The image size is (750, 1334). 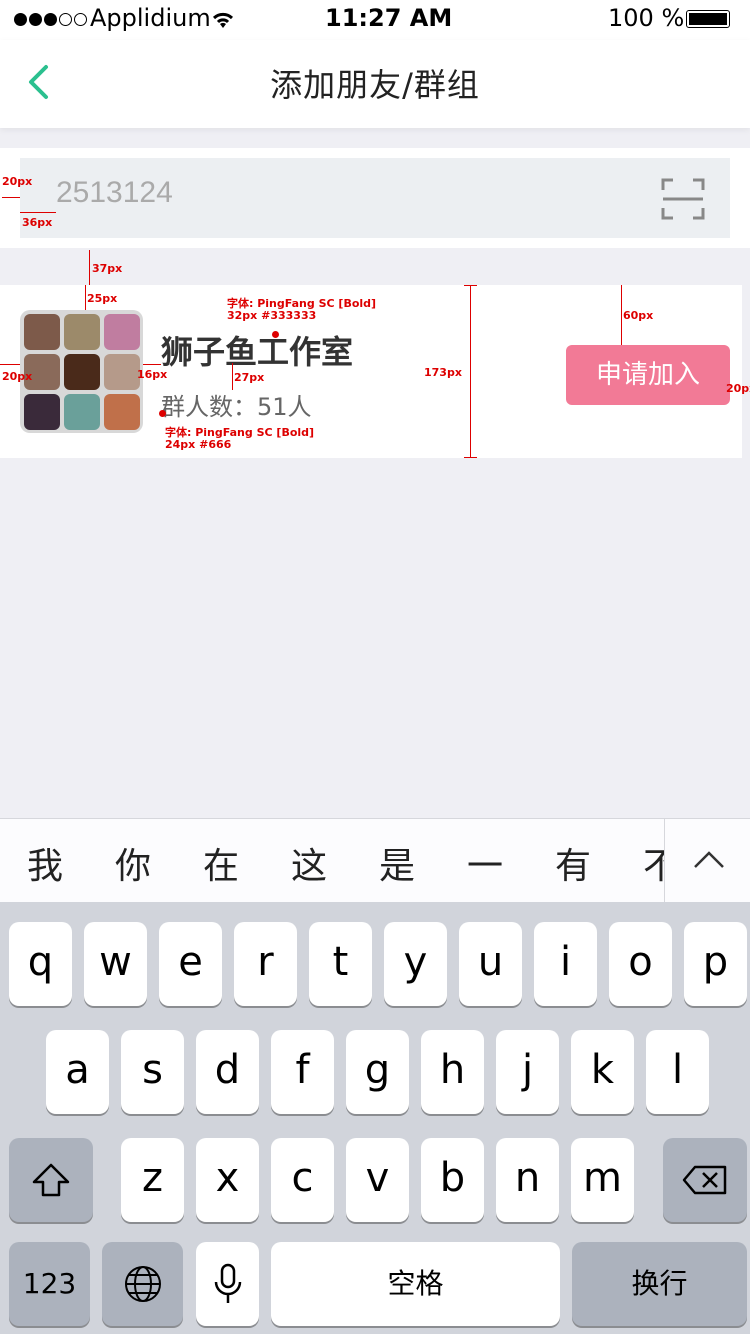 I want to click on wifi-icon, so click(x=223, y=20).